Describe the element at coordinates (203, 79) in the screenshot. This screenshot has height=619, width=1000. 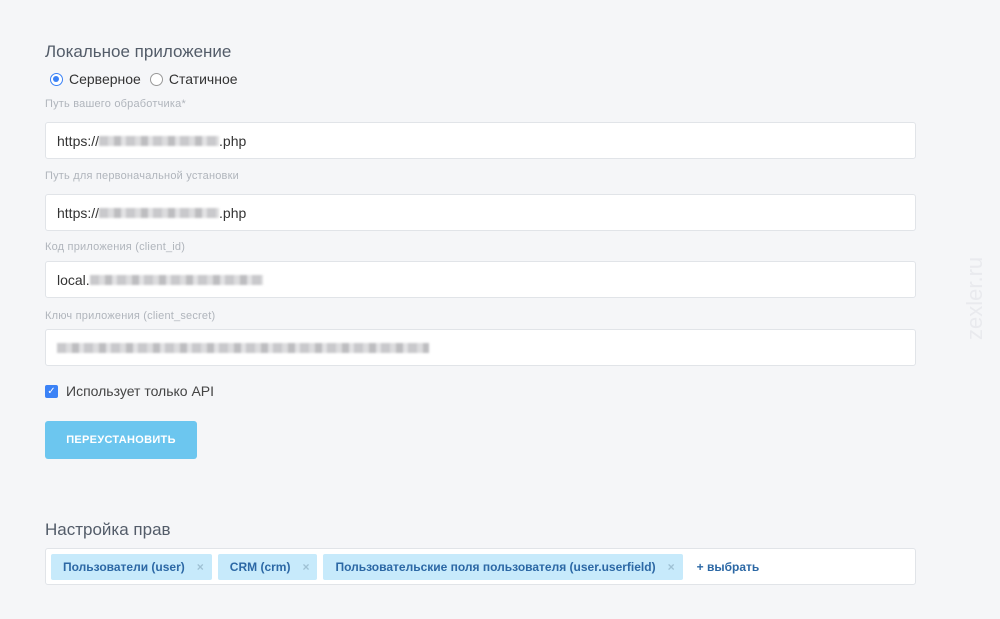
I see `radio-label: Статичное` at that location.